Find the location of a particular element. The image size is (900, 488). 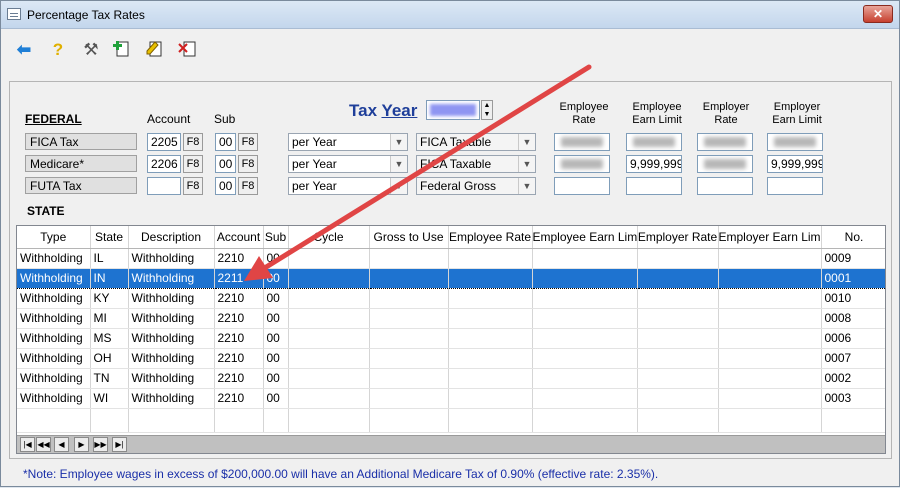

delete-document-icon is located at coordinates (188, 50).